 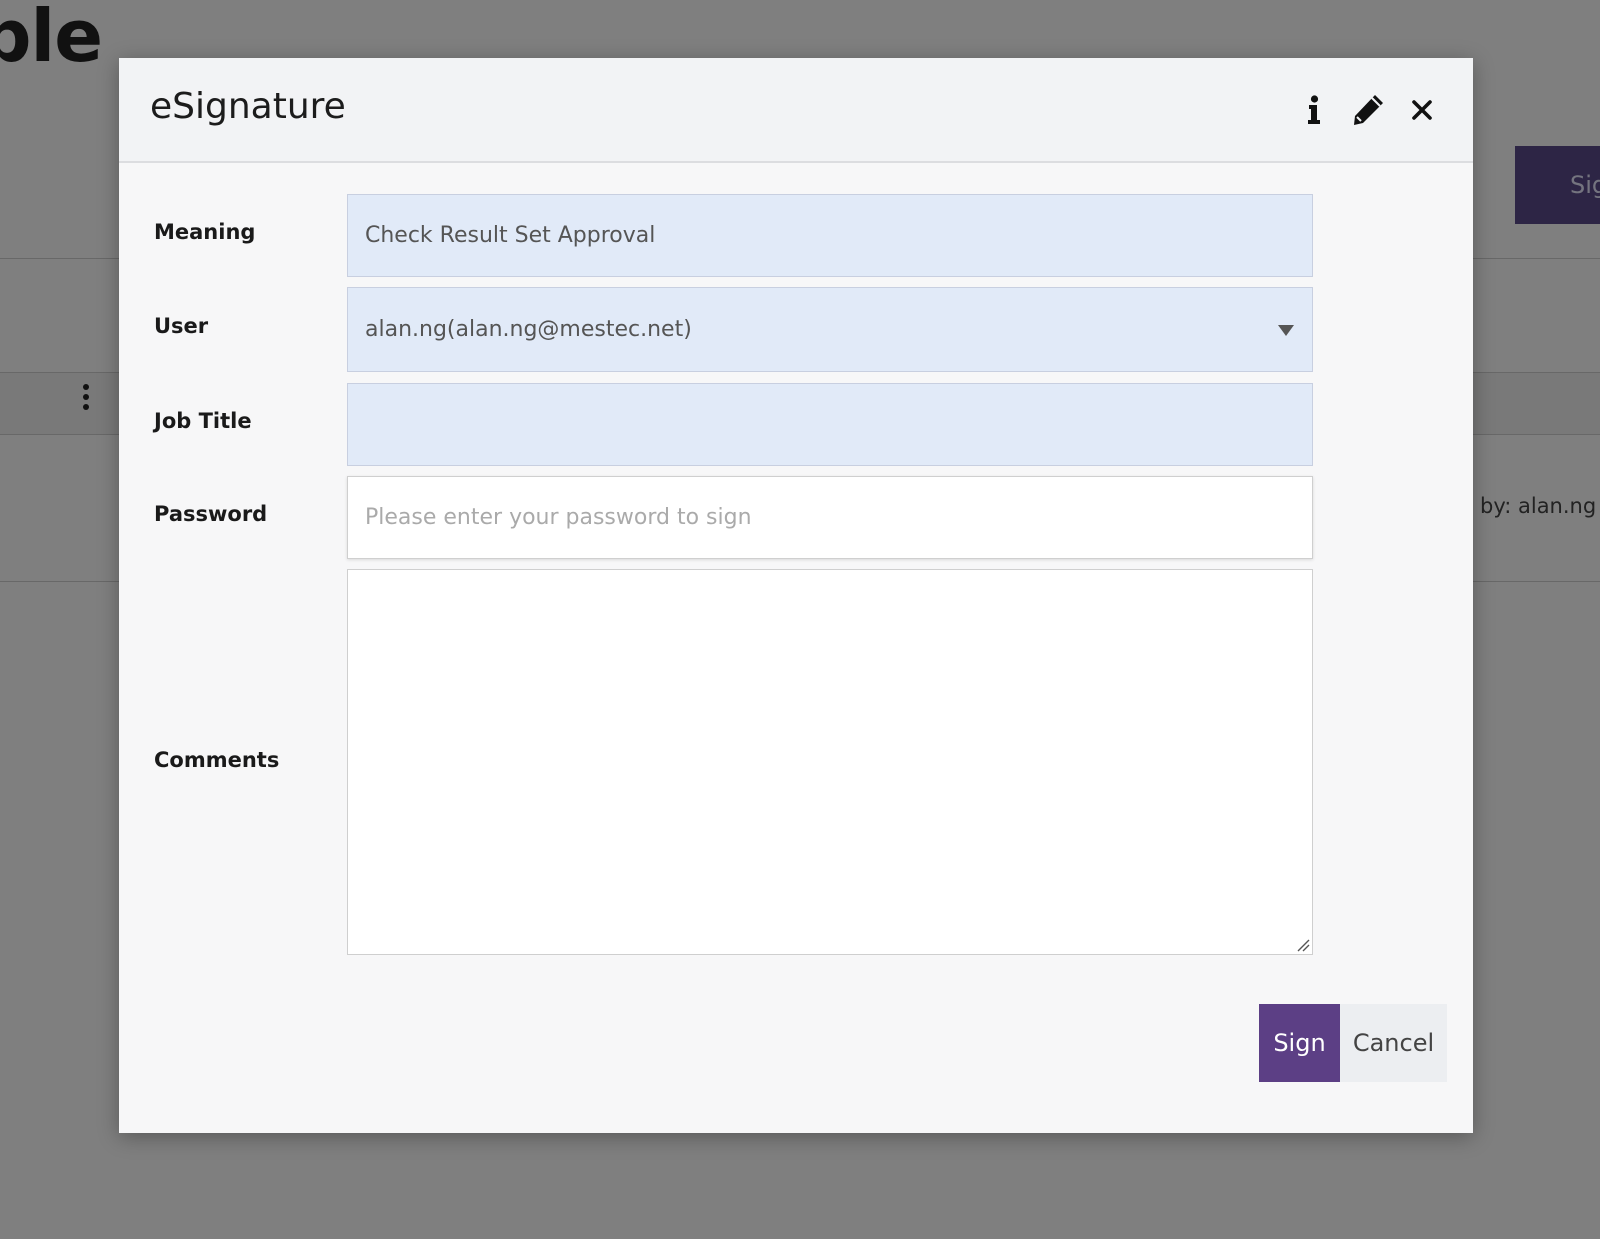 I want to click on pencil-icon, so click(x=1368, y=110).